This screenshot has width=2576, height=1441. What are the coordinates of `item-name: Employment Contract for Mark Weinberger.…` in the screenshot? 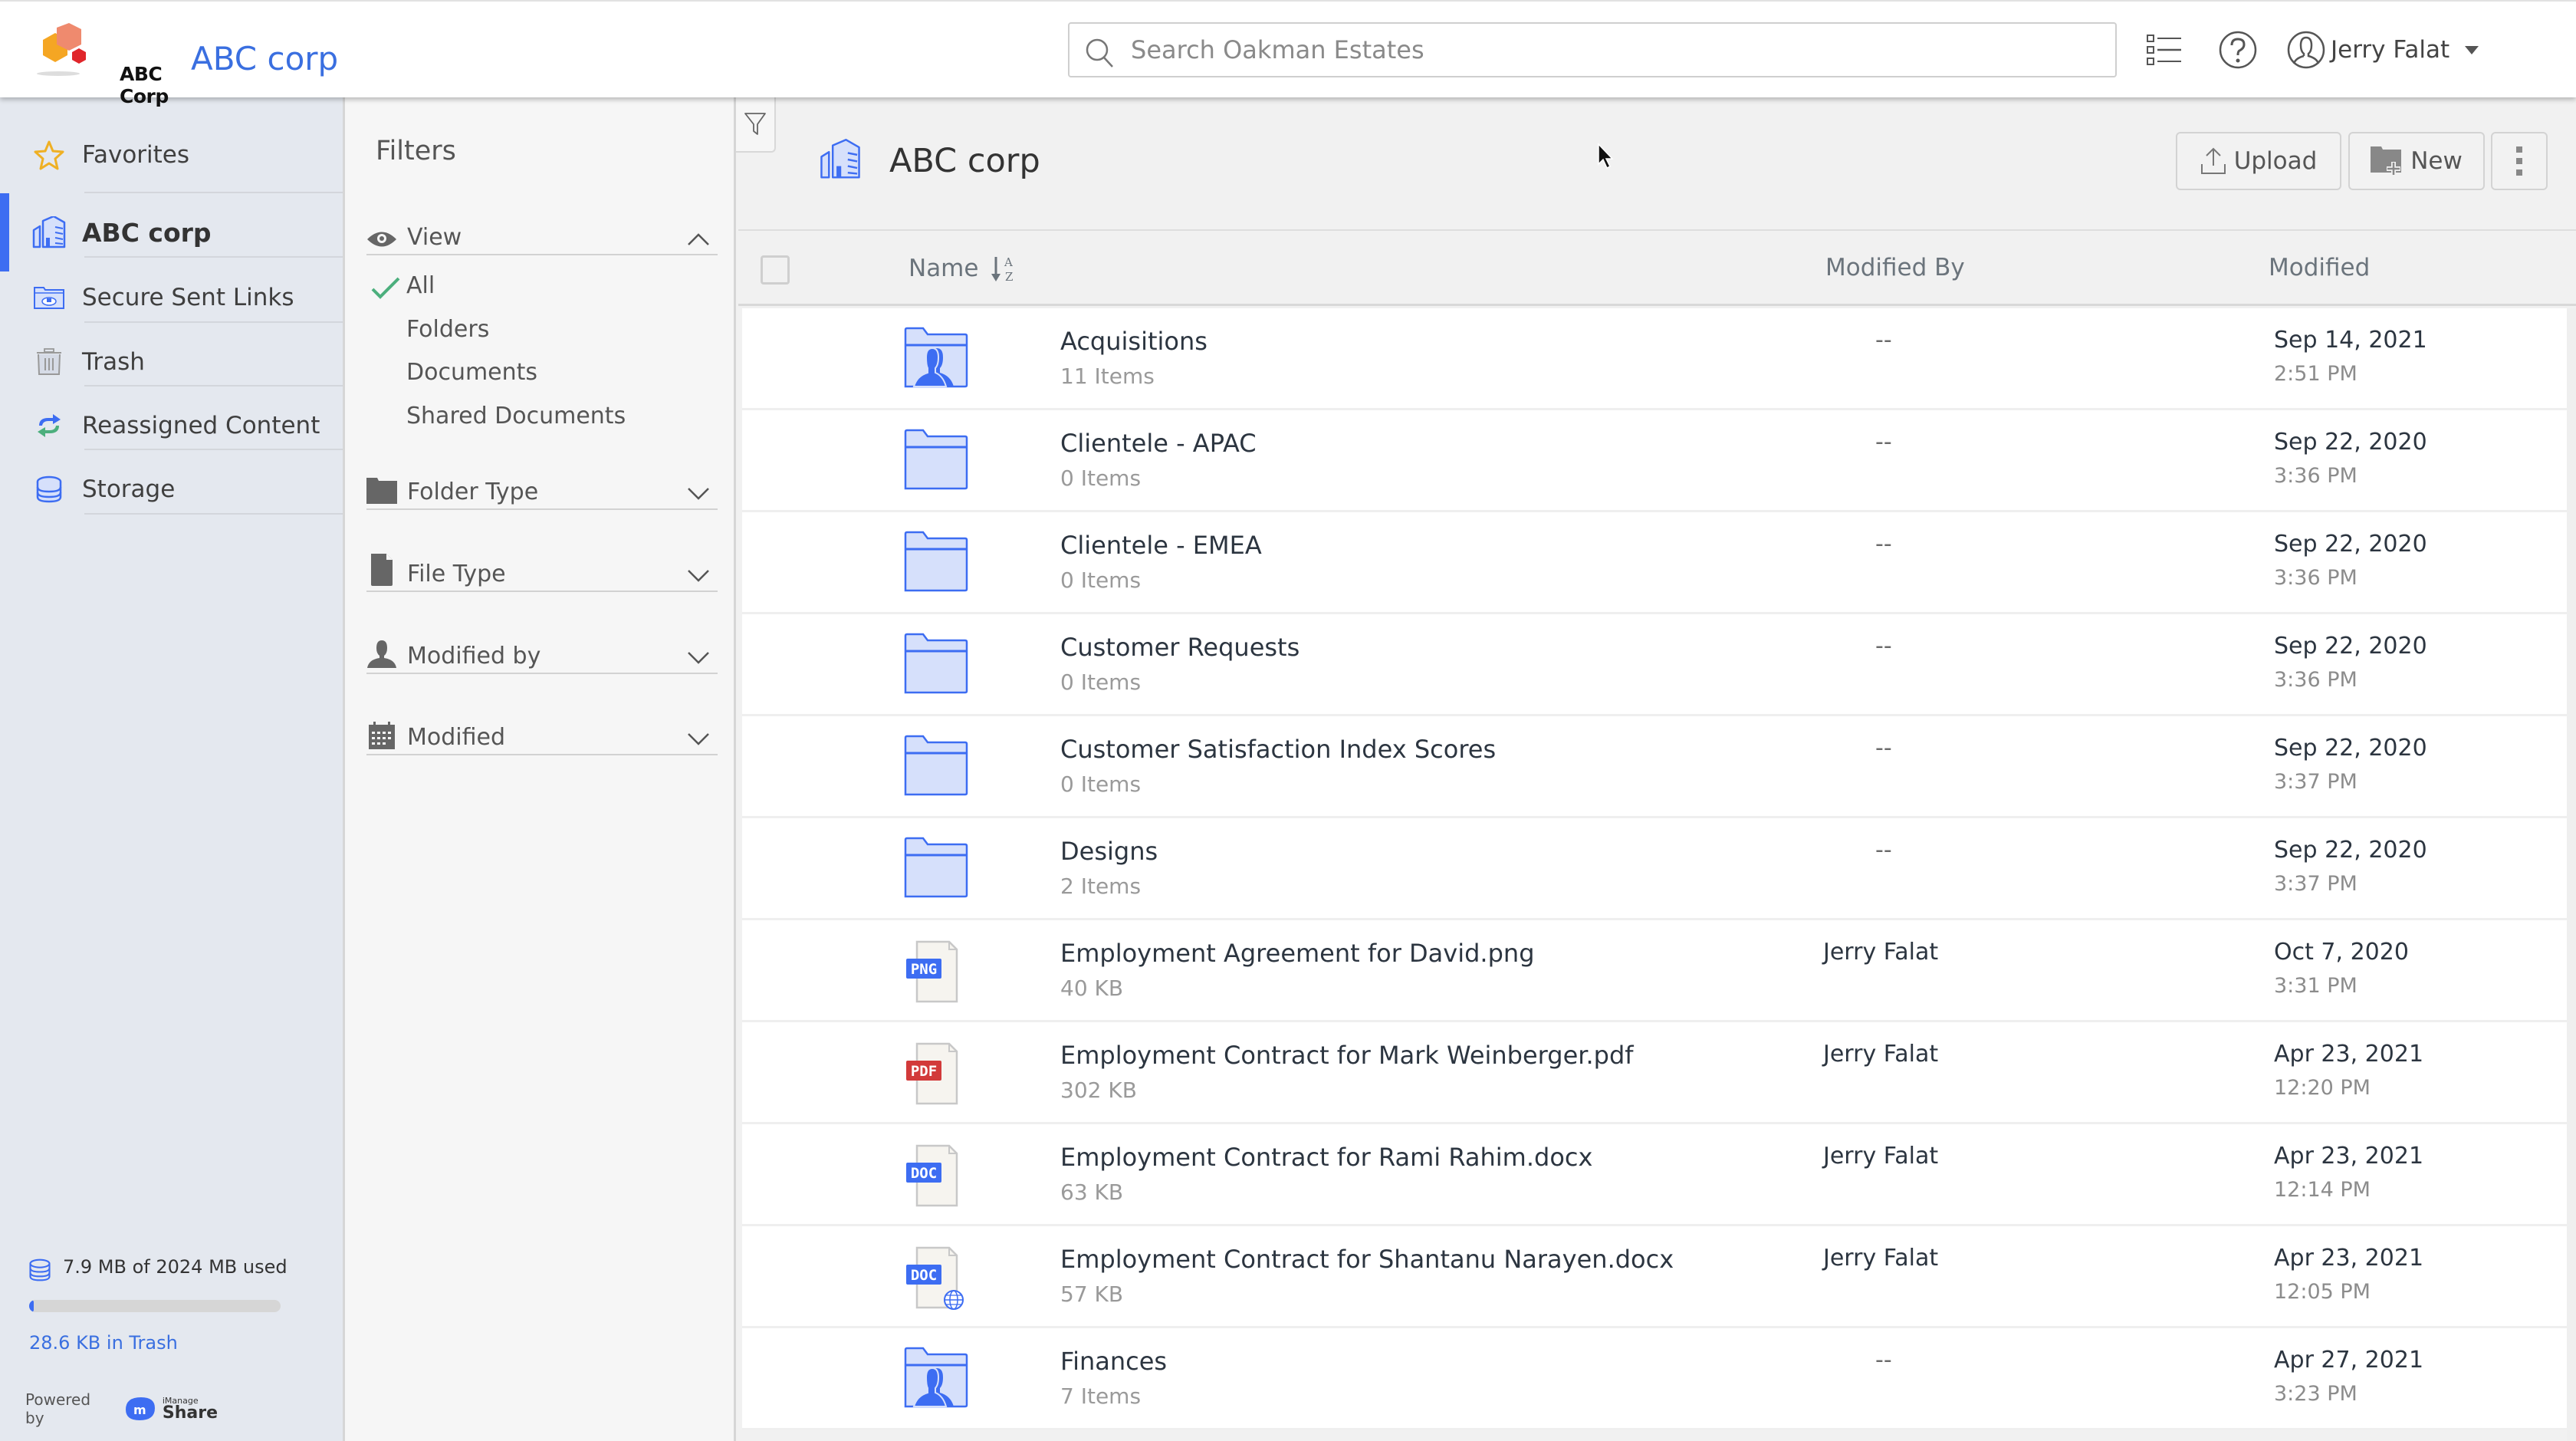 It's located at (1347, 1056).